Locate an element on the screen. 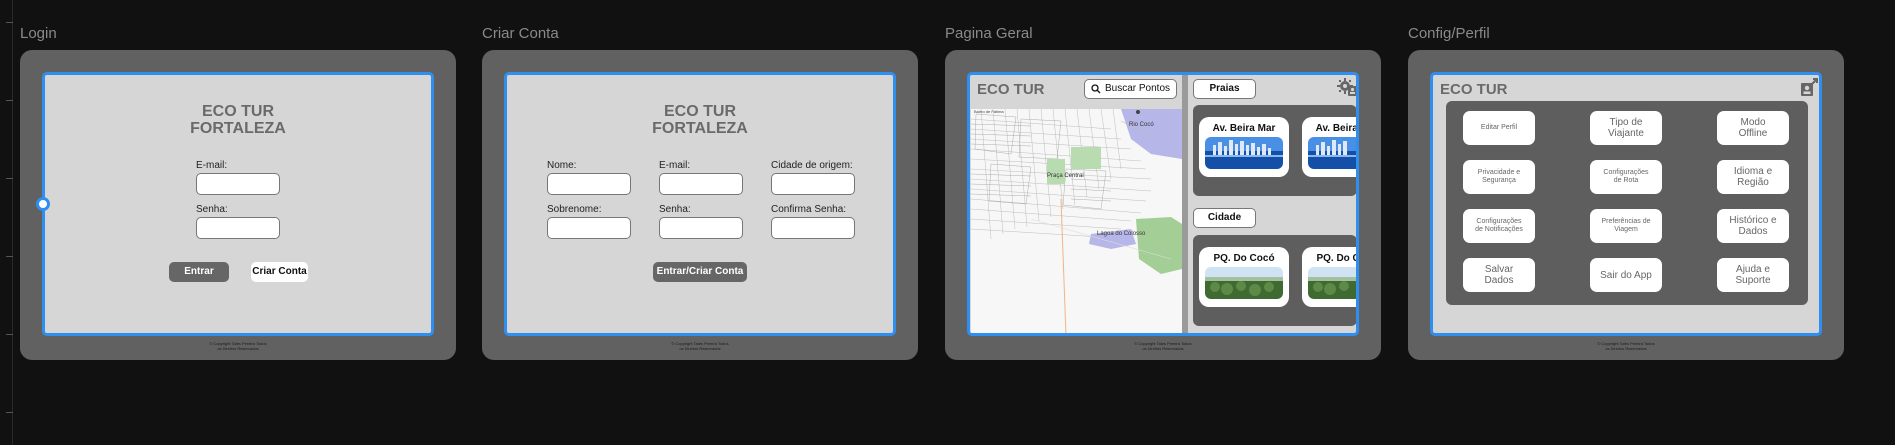 This screenshot has width=1895, height=445. tab-beaches: Praias is located at coordinates (1224, 89).